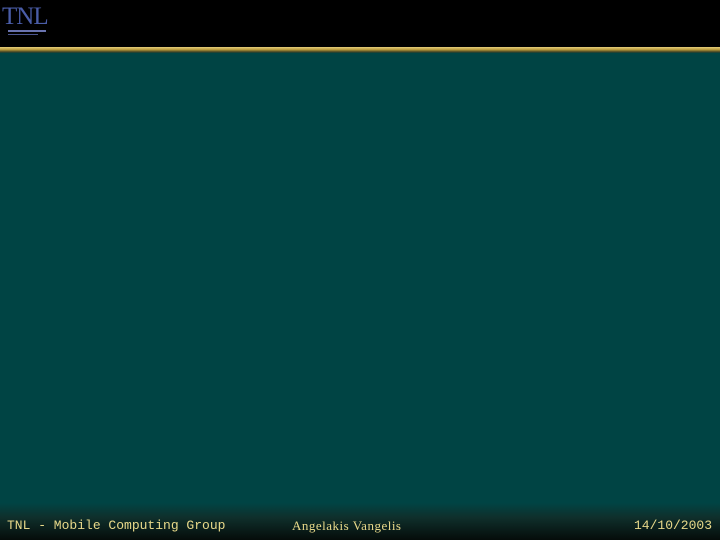  What do you see at coordinates (27, 31) in the screenshot?
I see `logo-underline` at bounding box center [27, 31].